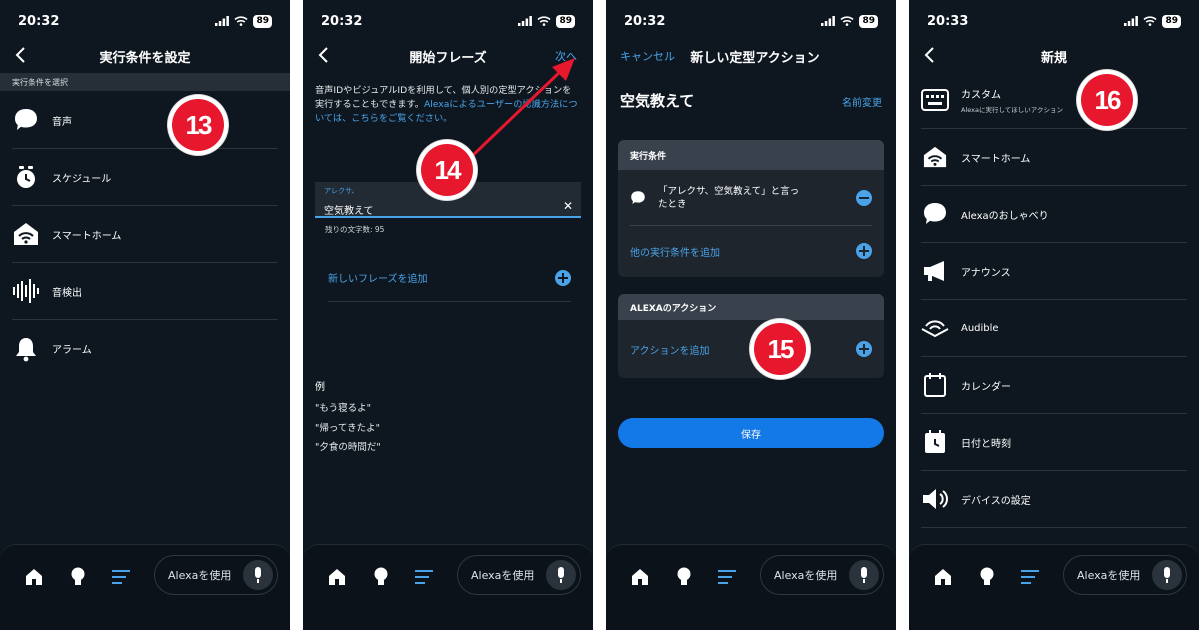 Image resolution: width=1200 pixels, height=630 pixels. What do you see at coordinates (67, 293) in the screenshot?
I see `item-label: 音検出` at bounding box center [67, 293].